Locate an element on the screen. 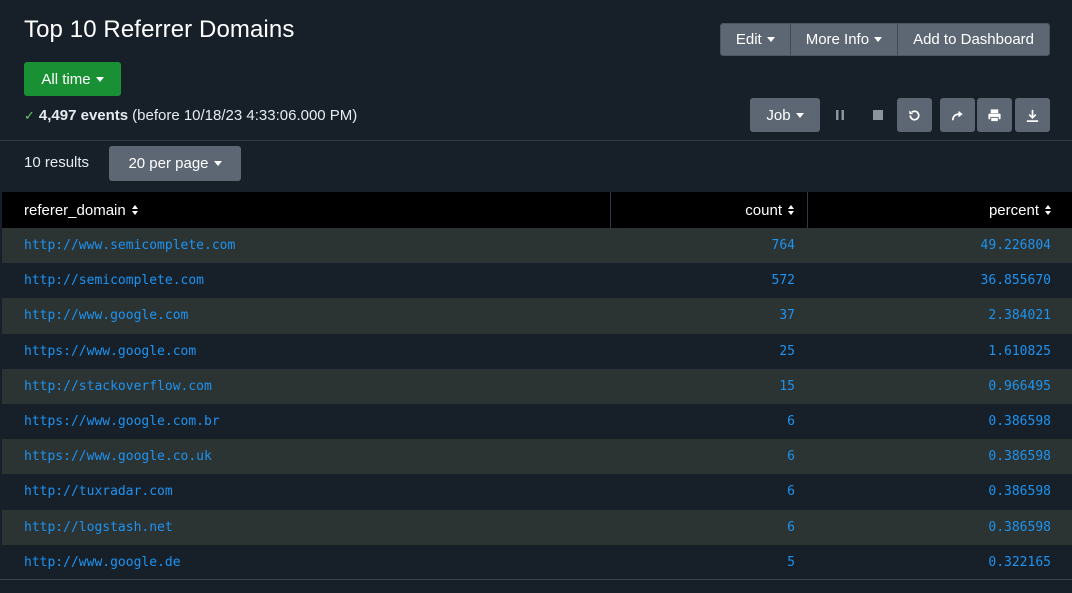  results-count: 10 results is located at coordinates (57, 162).